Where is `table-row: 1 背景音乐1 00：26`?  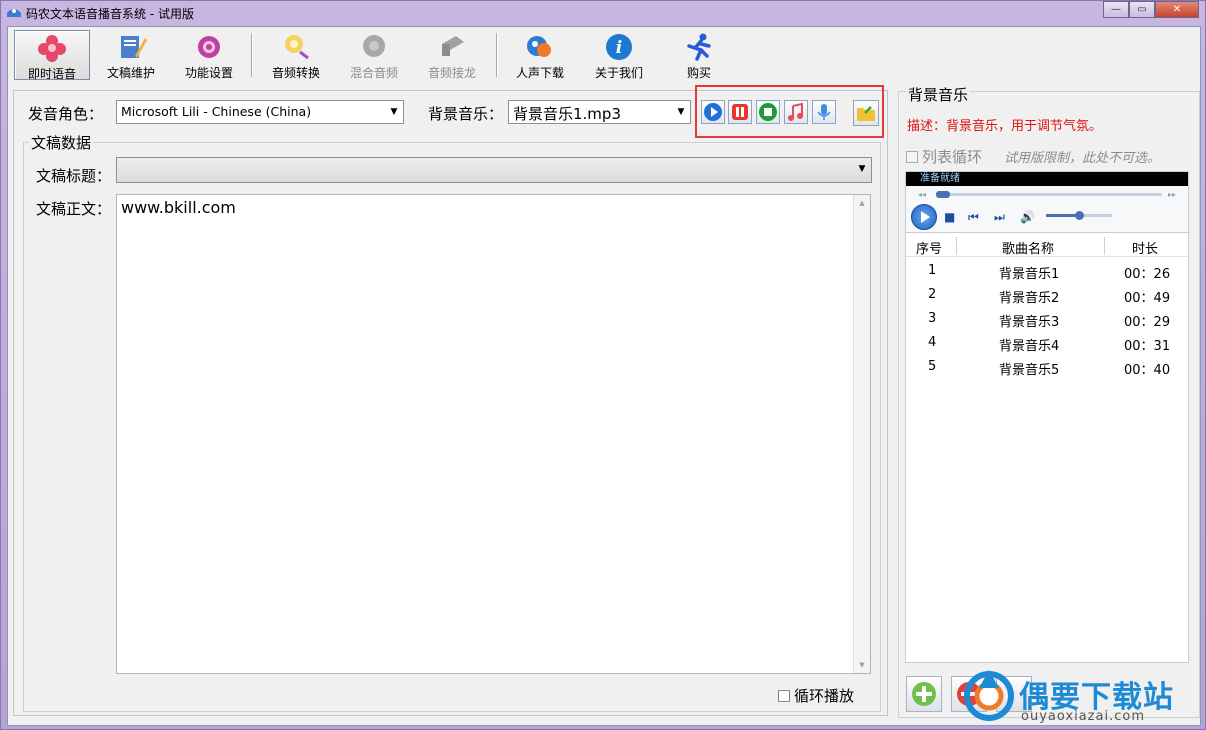
table-row: 1 背景音乐1 00：26 is located at coordinates (1047, 271).